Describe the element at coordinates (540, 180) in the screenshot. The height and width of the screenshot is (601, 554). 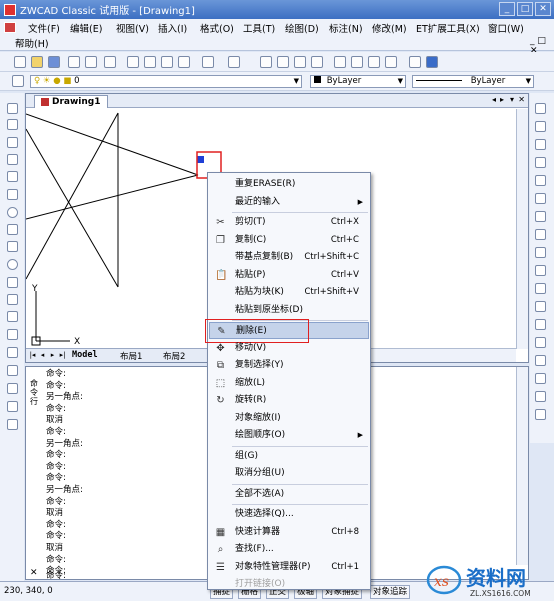
I see `array-icon` at that location.